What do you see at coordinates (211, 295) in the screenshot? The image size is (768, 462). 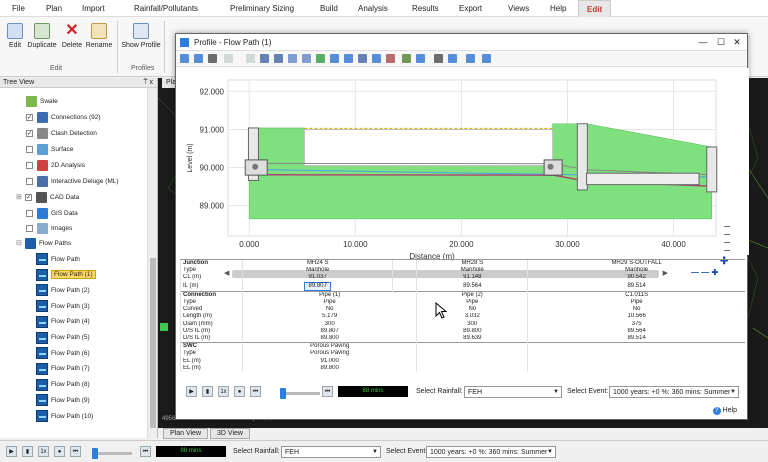 I see `grid-header-cell: Connection` at bounding box center [211, 295].